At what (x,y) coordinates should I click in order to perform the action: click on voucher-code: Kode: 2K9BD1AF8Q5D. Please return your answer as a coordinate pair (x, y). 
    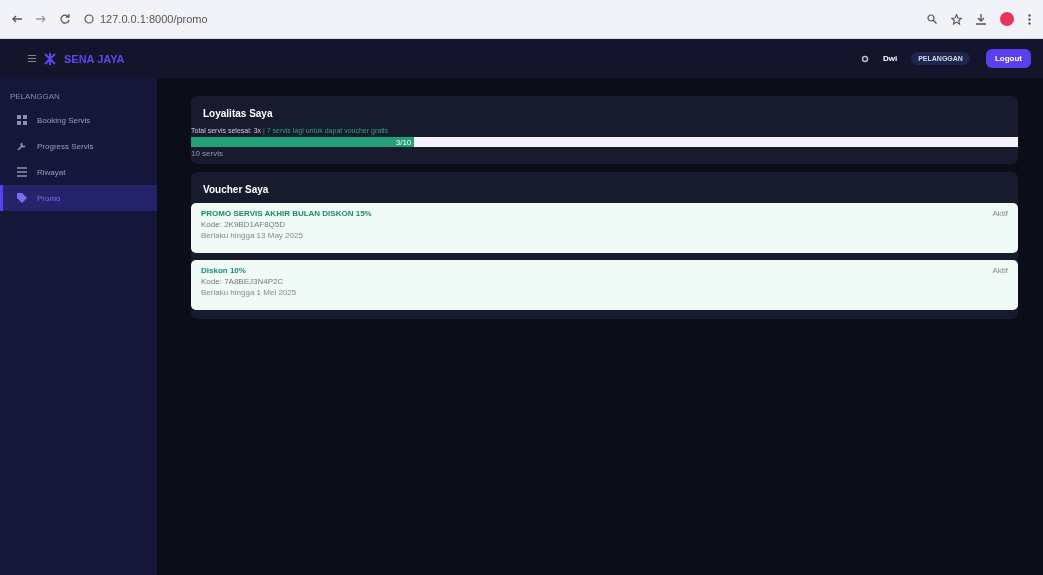
    Looking at the image, I should click on (244, 224).